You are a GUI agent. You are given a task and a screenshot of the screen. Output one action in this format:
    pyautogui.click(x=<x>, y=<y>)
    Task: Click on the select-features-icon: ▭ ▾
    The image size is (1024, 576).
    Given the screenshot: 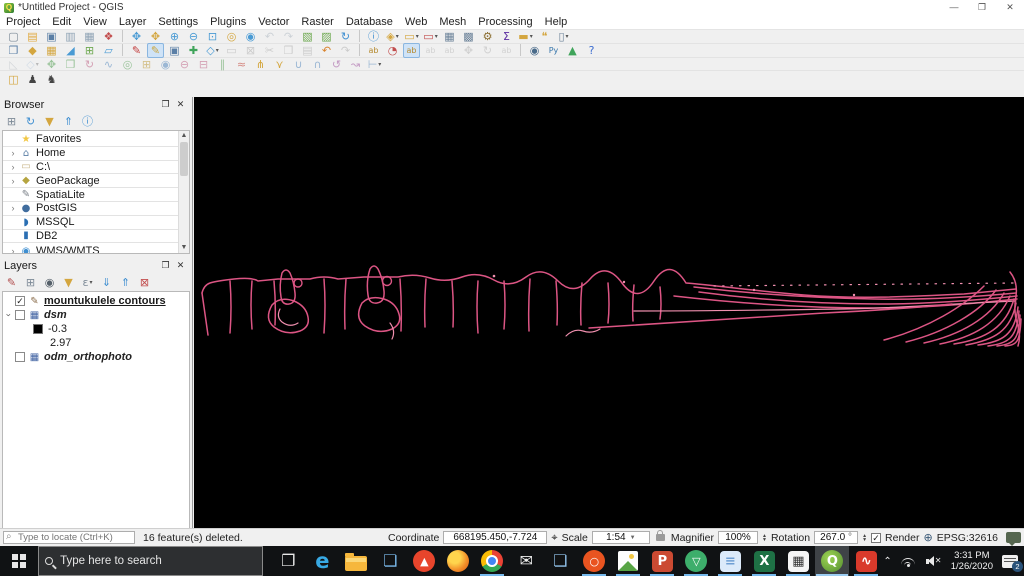 What is the action you would take?
    pyautogui.click(x=411, y=36)
    